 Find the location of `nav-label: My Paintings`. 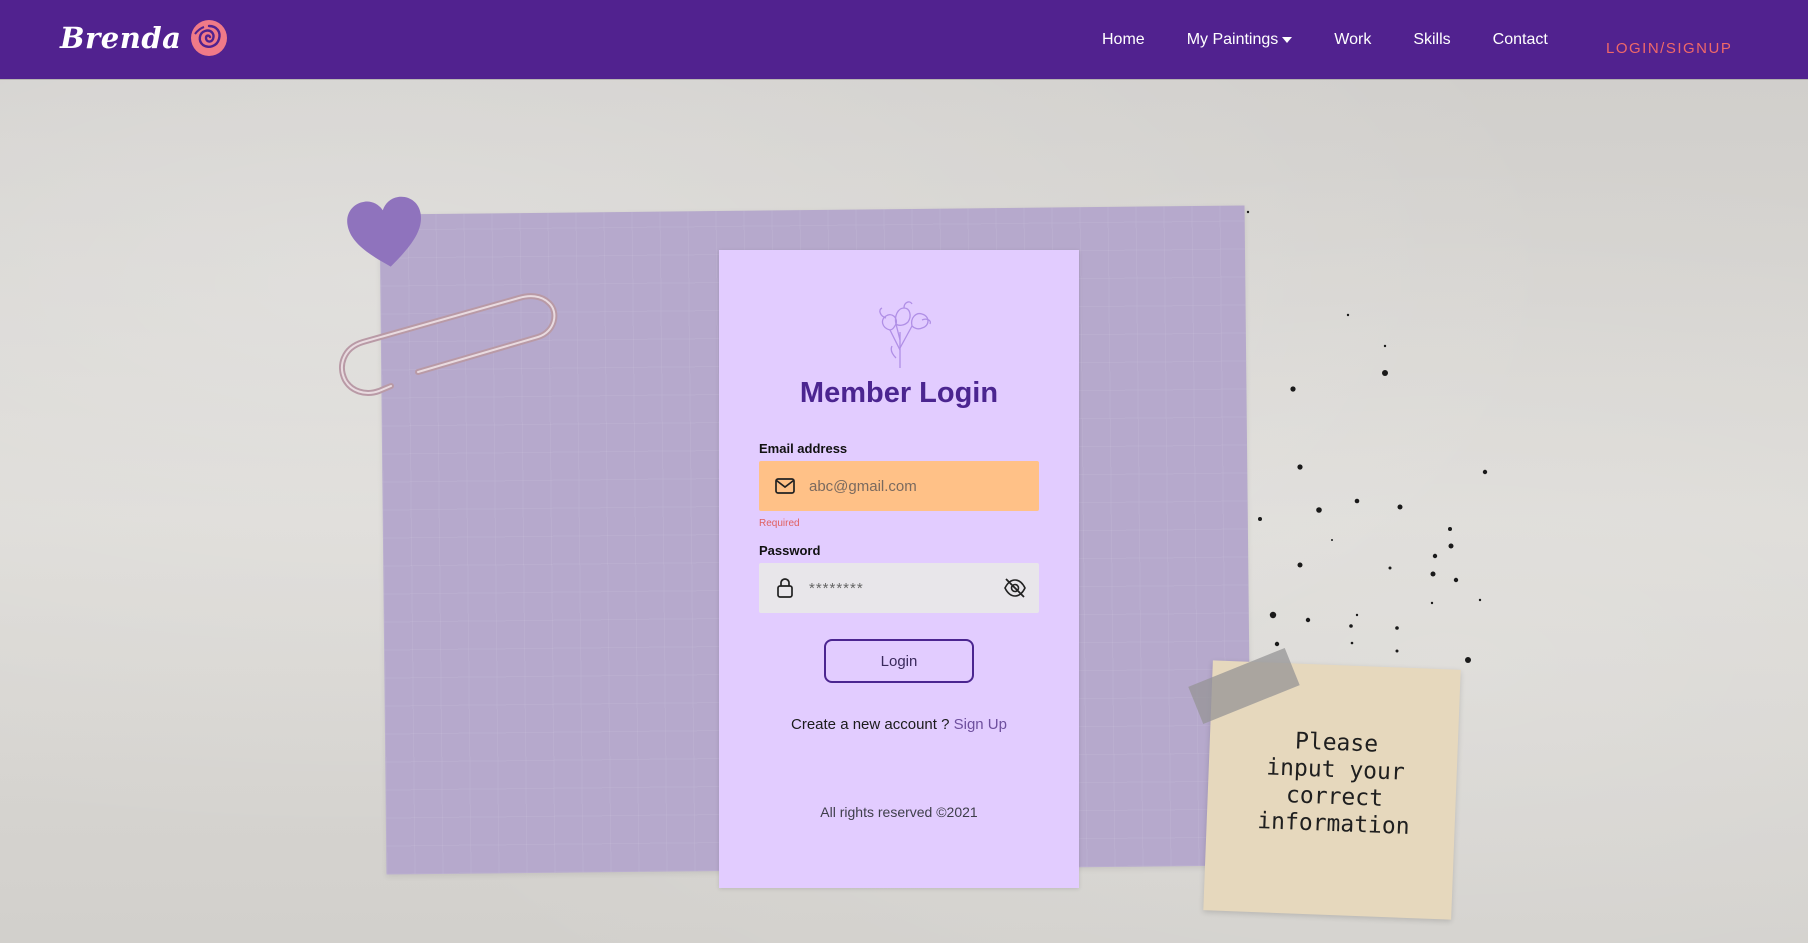

nav-label: My Paintings is located at coordinates (1232, 39).